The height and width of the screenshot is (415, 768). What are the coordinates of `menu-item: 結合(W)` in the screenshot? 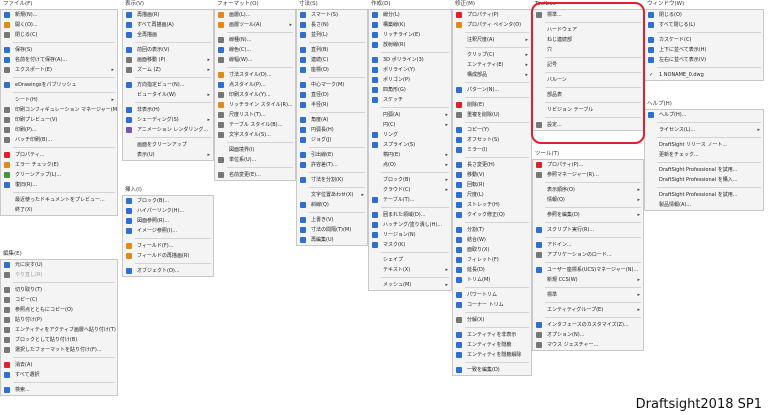 It's located at (492, 240).